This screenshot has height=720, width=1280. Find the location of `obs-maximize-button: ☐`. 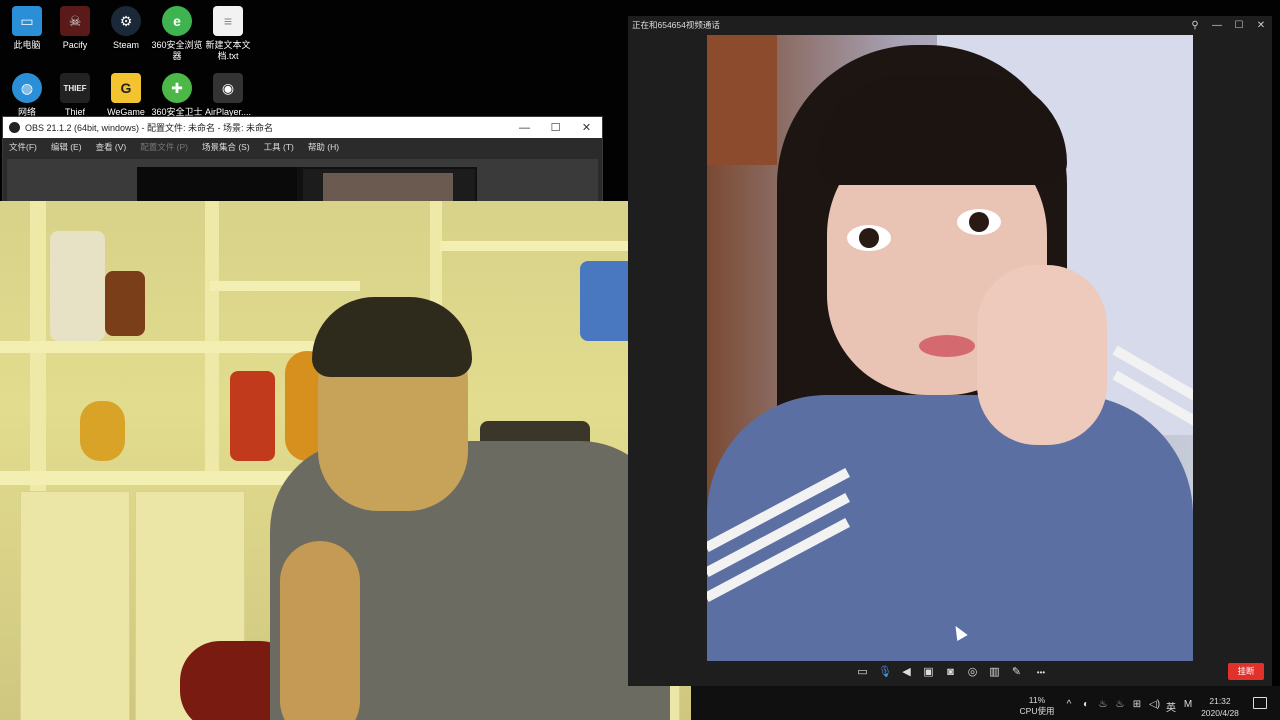

obs-maximize-button: ☐ is located at coordinates (555, 127).